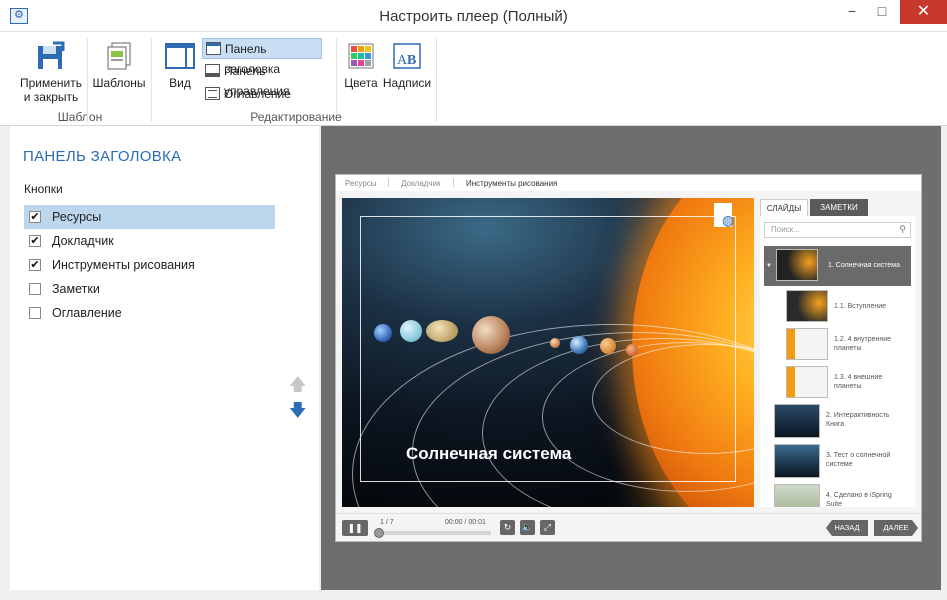  I want to click on toc-item-3: 1.2. 4 внутренние планеты, so click(848, 346).